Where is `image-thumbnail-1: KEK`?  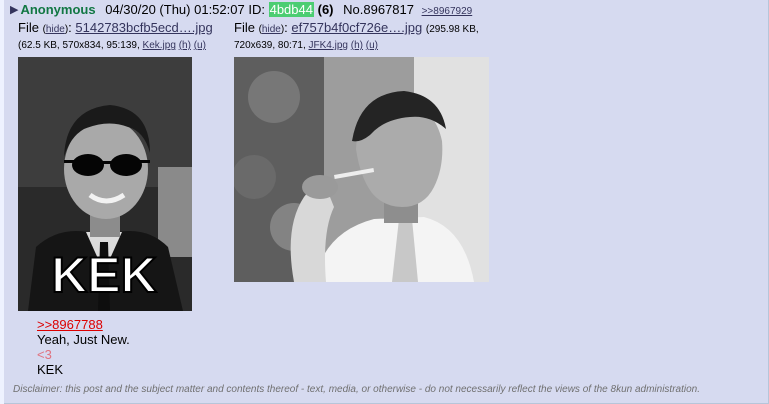 image-thumbnail-1: KEK is located at coordinates (105, 184).